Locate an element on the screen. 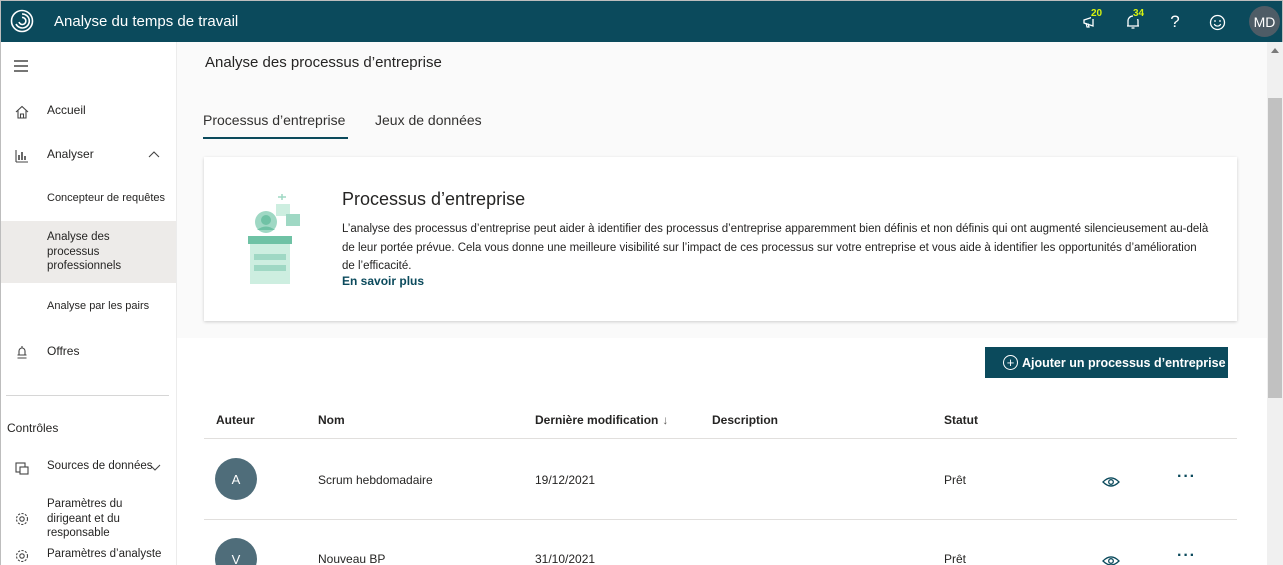 The width and height of the screenshot is (1283, 565). sidebar-item-analyser: Analyser is located at coordinates (88, 157).